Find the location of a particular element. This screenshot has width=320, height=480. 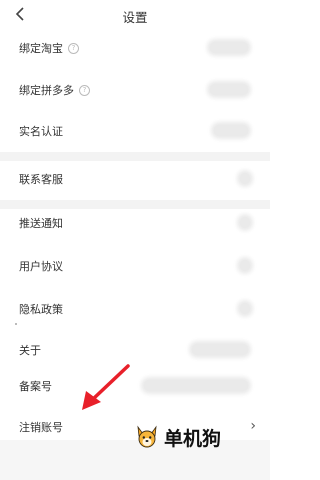

header: 设置 is located at coordinates (135, 15).